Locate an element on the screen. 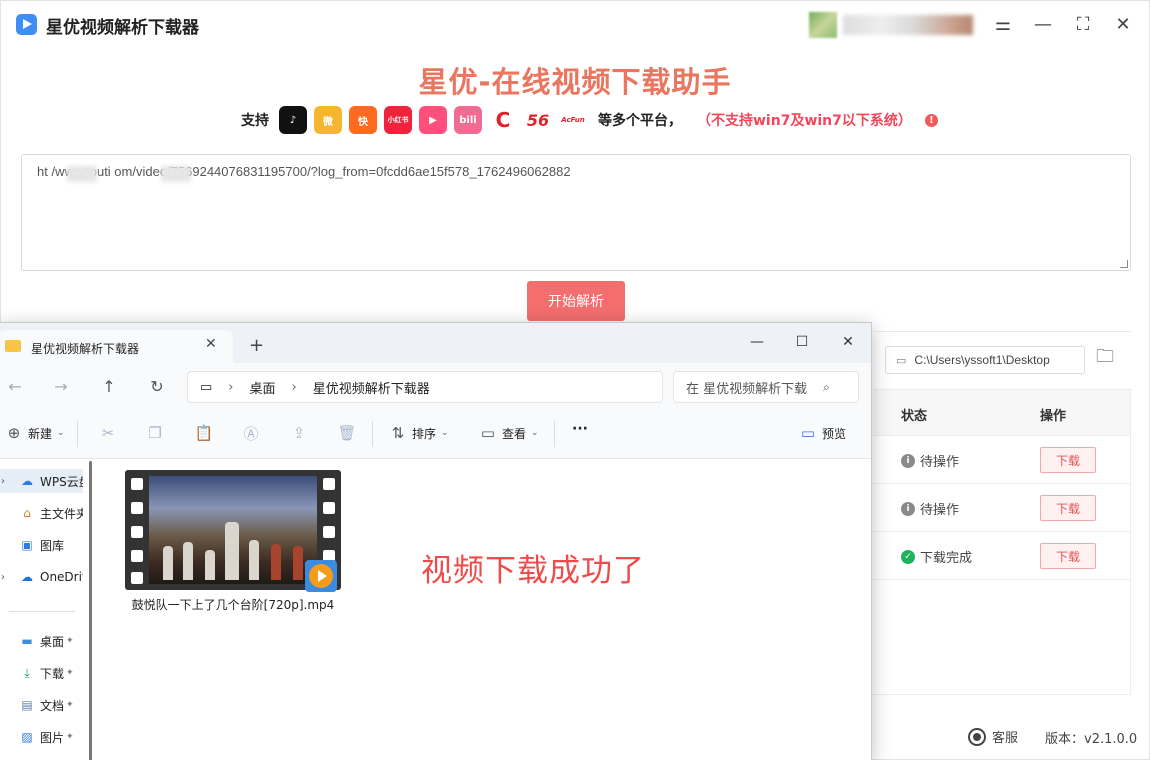 Image resolution: width=1150 pixels, height=760 pixels. acfun-icon: AcFun is located at coordinates (573, 120).